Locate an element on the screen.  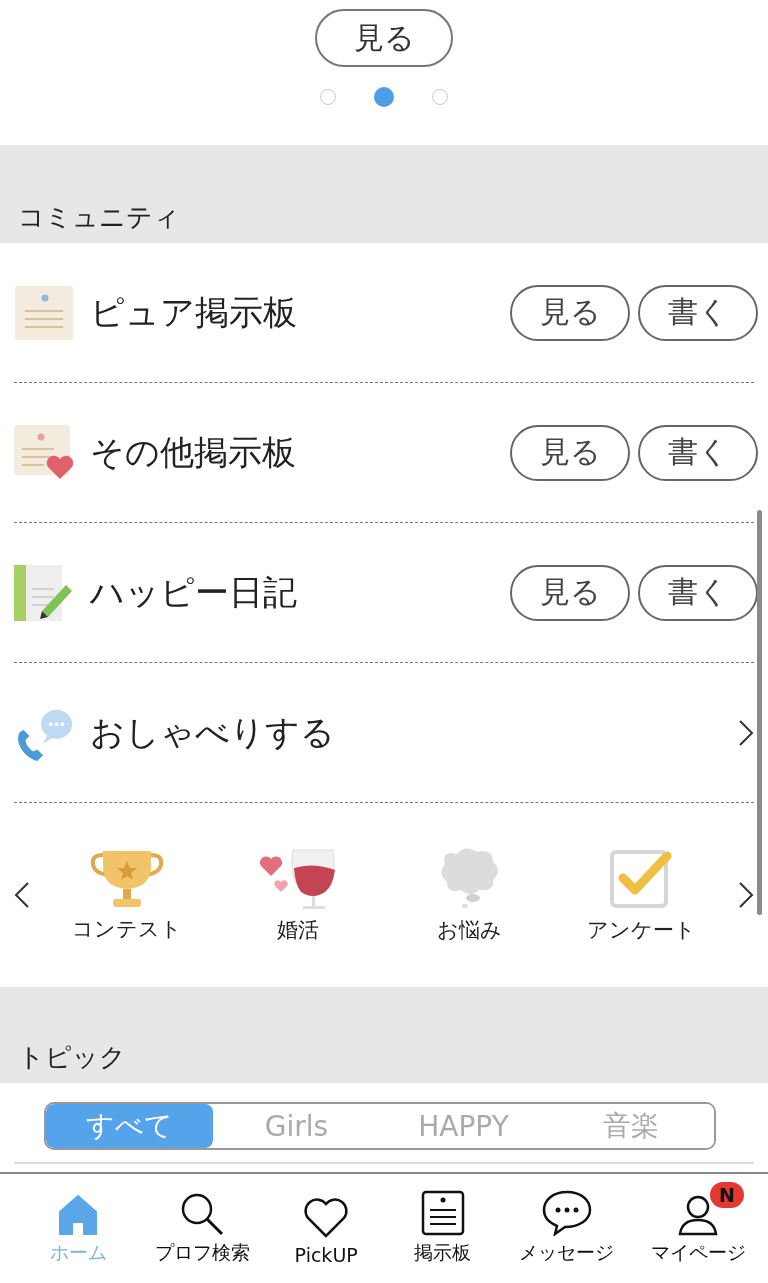
notebook-pencil-icon is located at coordinates (44, 592).